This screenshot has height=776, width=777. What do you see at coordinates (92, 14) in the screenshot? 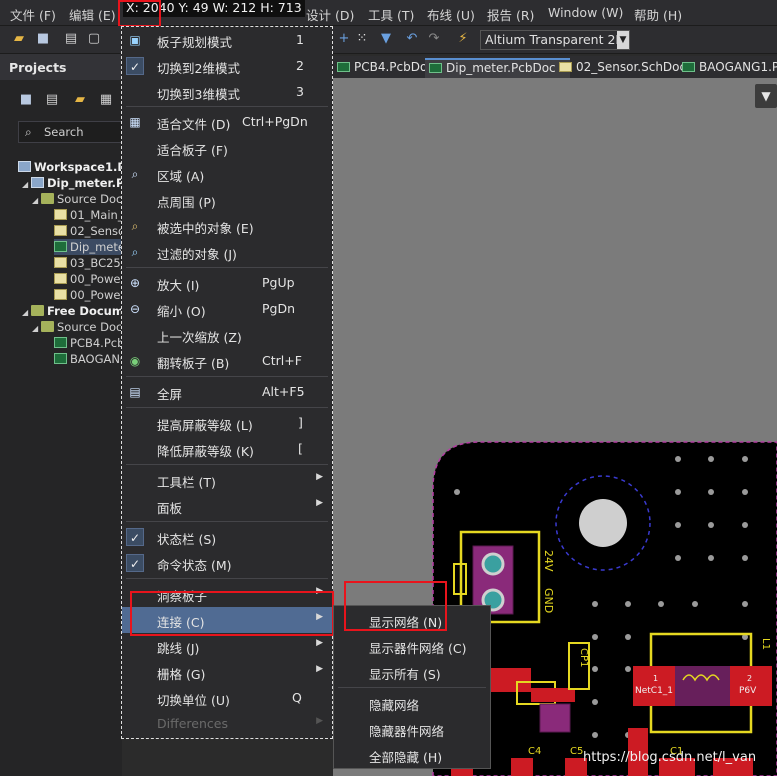
I see `menu-edit: 编辑 (E)` at bounding box center [92, 14].